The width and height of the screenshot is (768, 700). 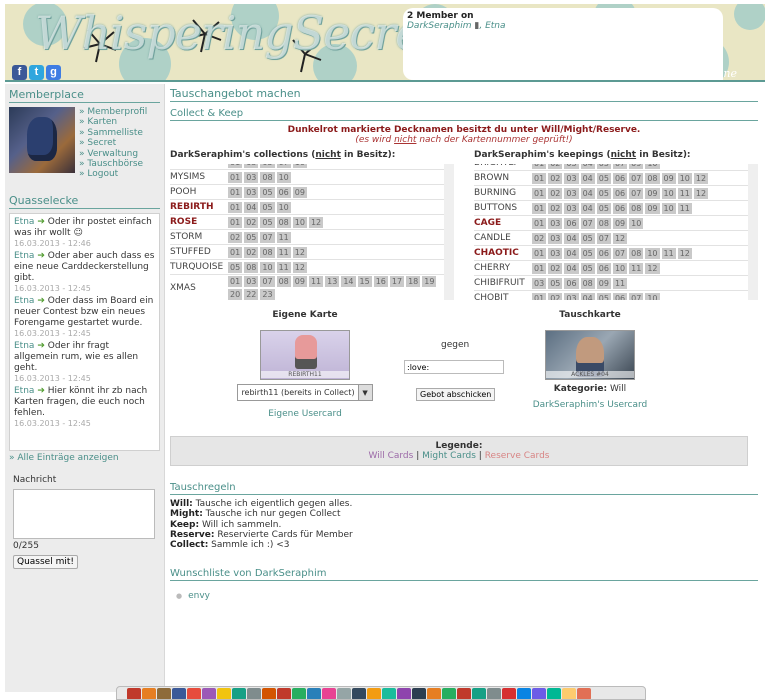 I want to click on legend-might: Might Cards, so click(x=449, y=456).